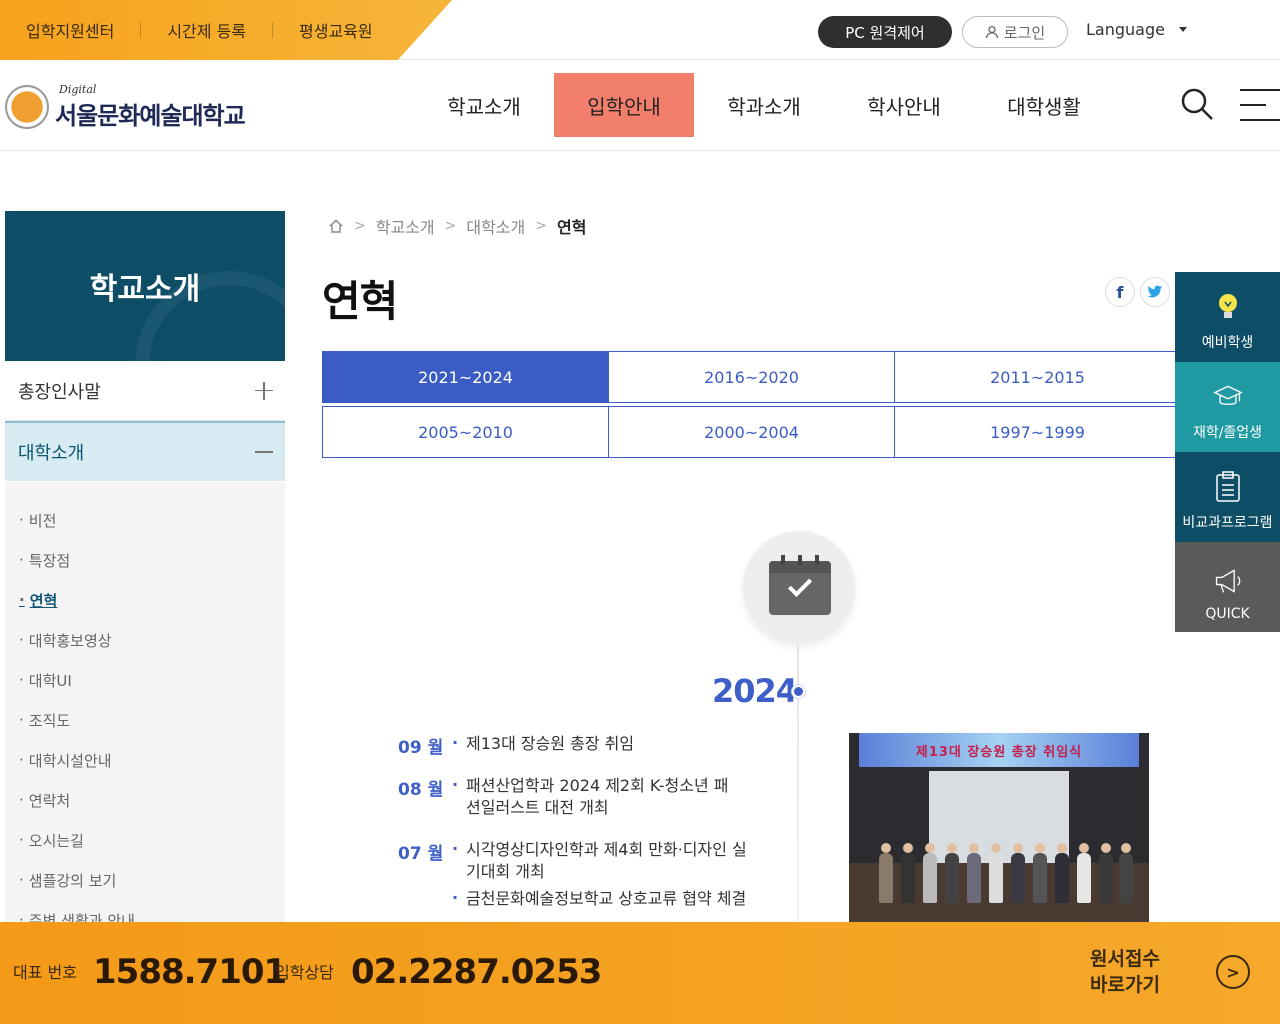 This screenshot has height=1024, width=1280. What do you see at coordinates (571, 227) in the screenshot?
I see `breadcrumb-current: 연혁` at bounding box center [571, 227].